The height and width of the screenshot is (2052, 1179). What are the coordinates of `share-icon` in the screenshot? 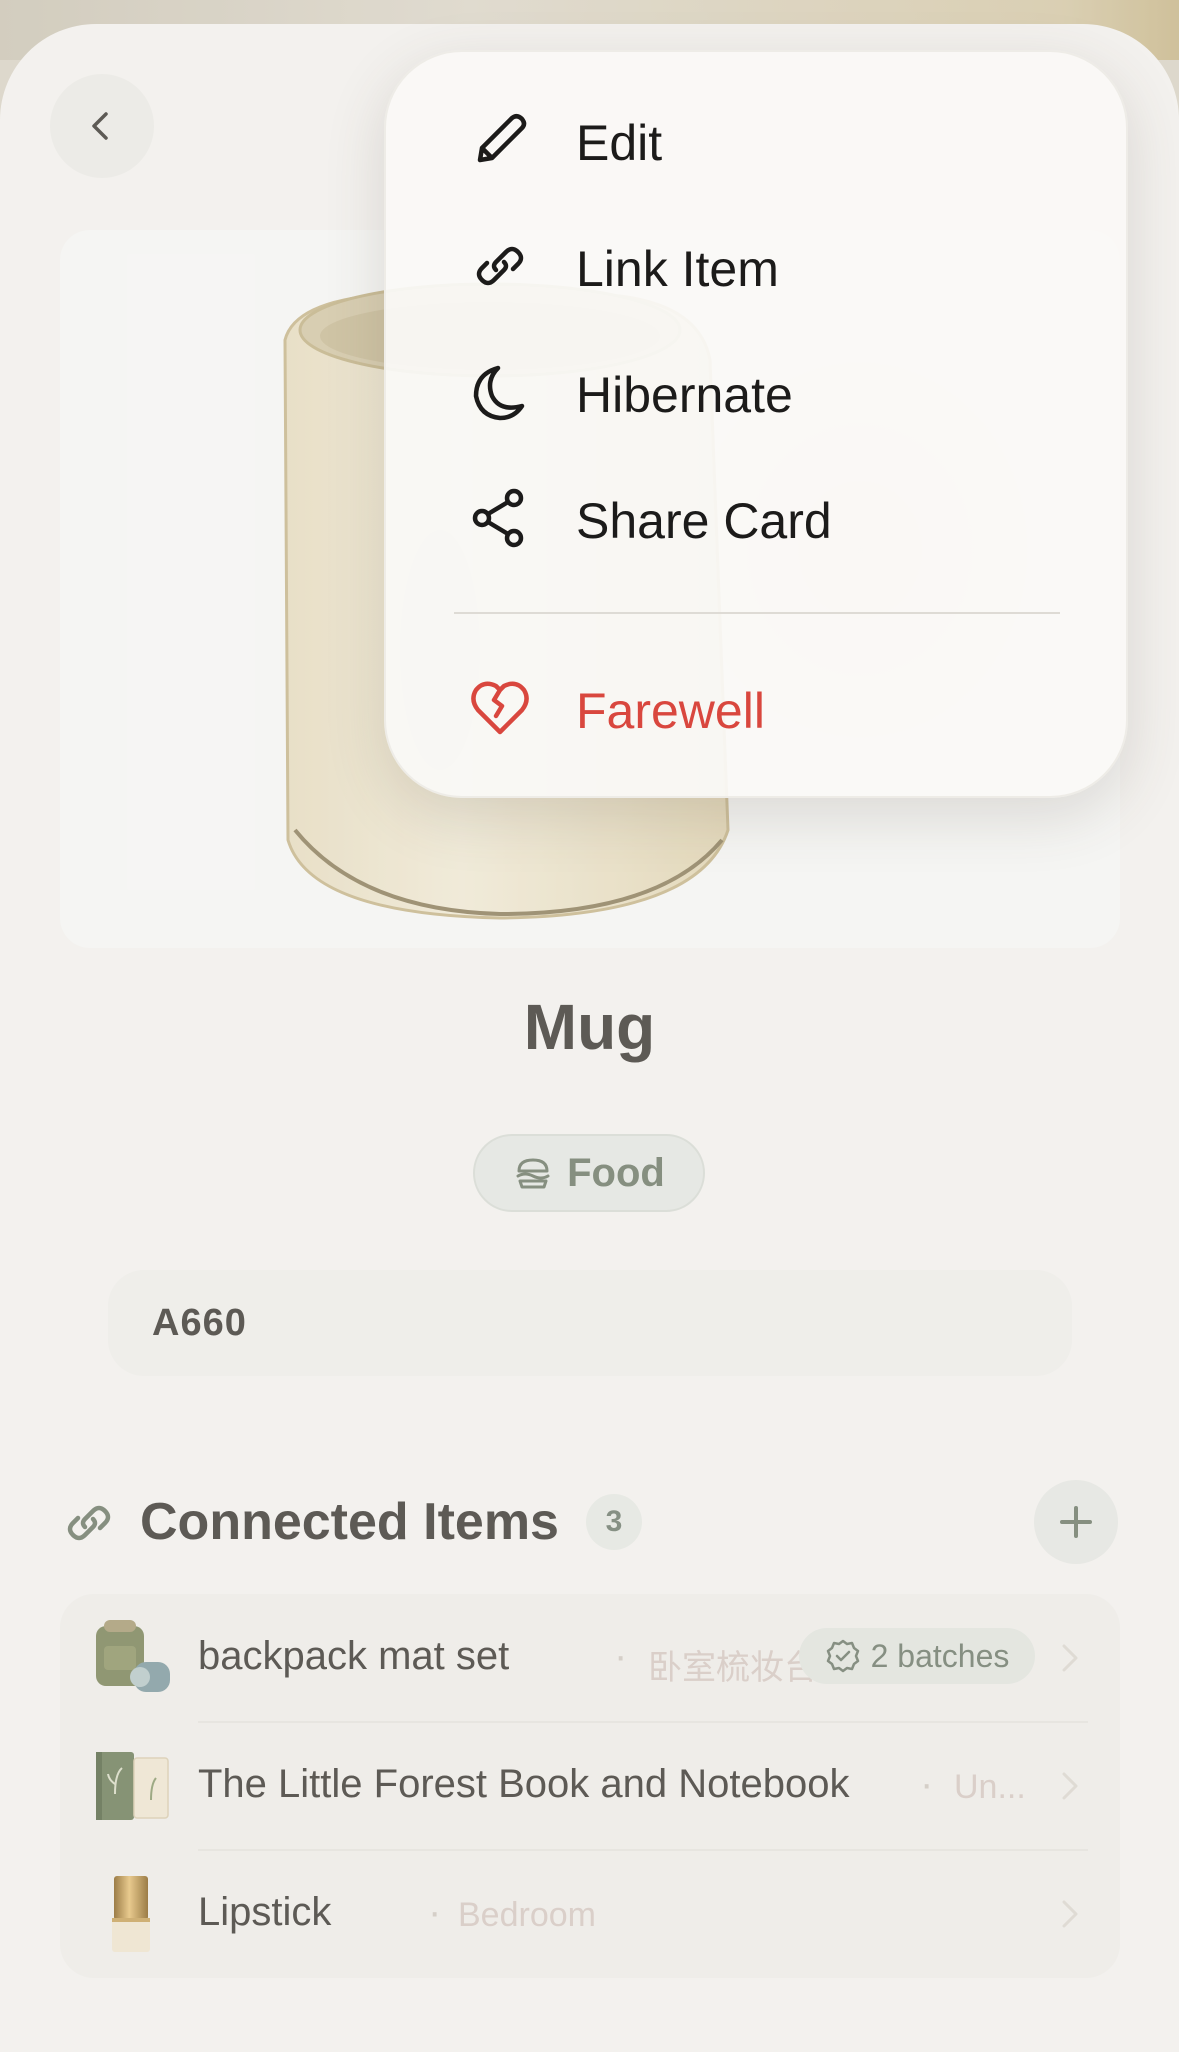 It's located at (498, 518).